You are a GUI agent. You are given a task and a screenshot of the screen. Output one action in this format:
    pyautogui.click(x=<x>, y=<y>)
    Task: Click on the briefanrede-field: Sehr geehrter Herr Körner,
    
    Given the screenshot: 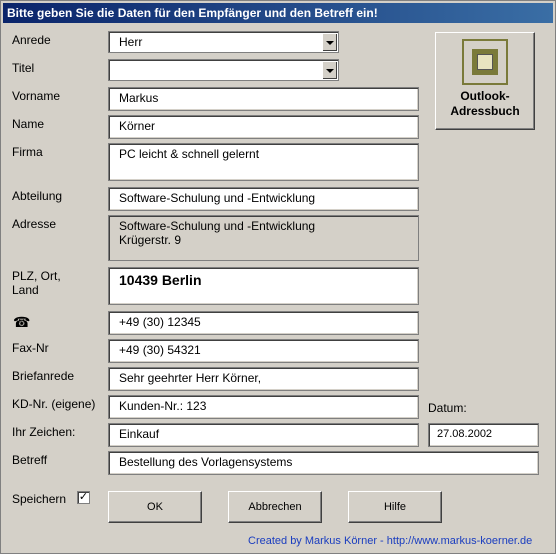 What is the action you would take?
    pyautogui.click(x=263, y=379)
    